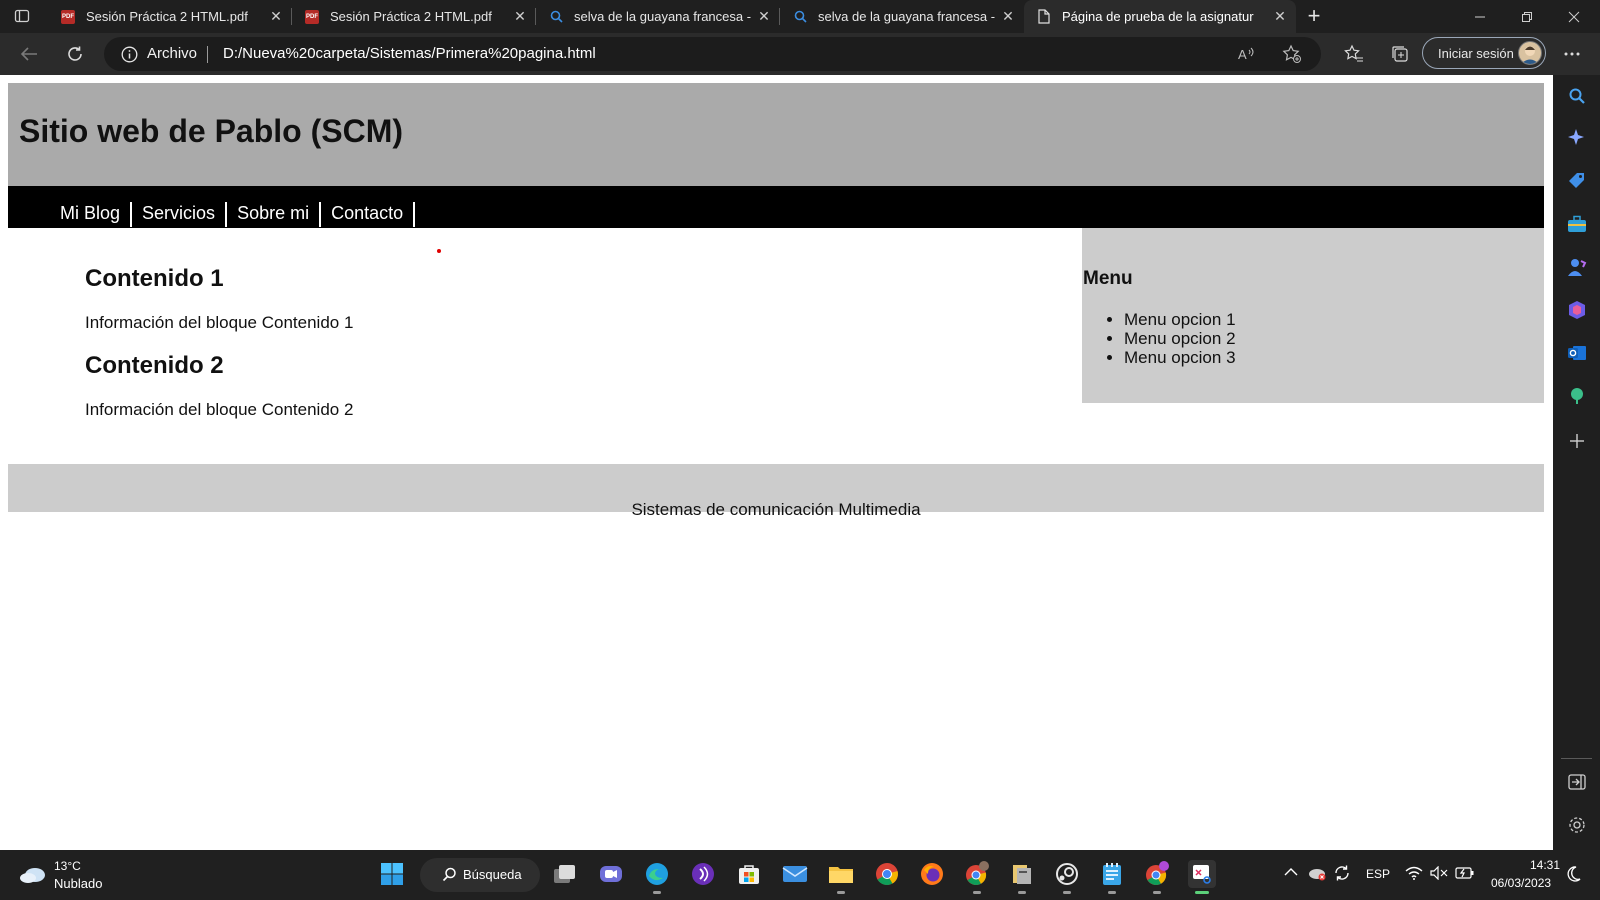 This screenshot has width=1600, height=900. Describe the element at coordinates (1317, 874) in the screenshot. I see `cloud-sync-error-icon` at that location.